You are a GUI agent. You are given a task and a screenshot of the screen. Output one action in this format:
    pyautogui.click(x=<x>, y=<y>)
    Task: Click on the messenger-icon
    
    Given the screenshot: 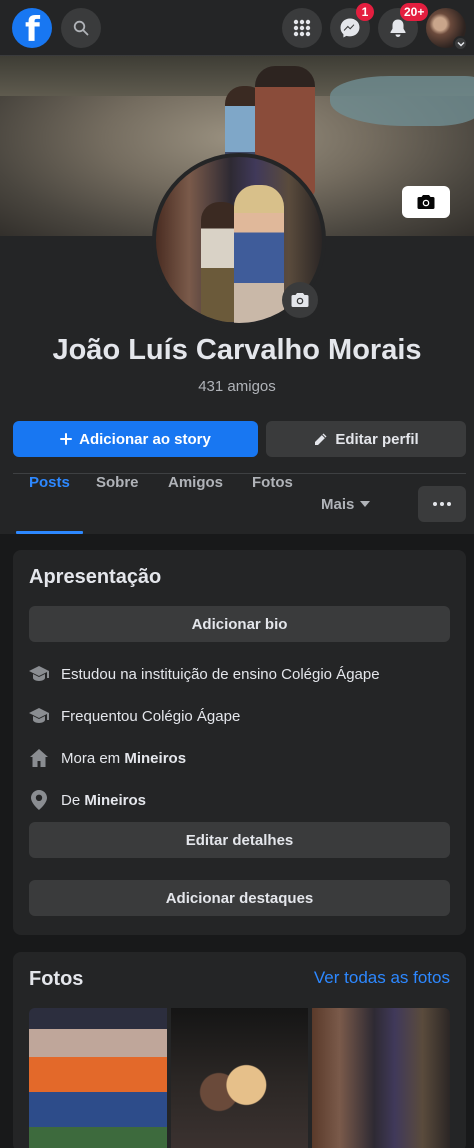 What is the action you would take?
    pyautogui.click(x=350, y=28)
    